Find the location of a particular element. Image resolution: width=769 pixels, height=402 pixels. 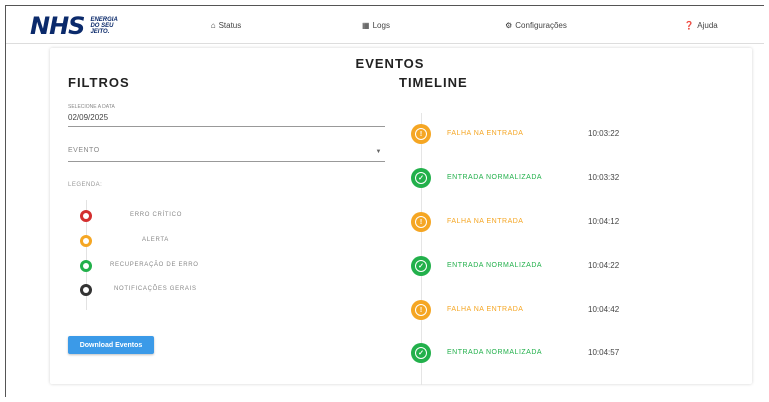

legend-item-notificacoes: NOTIFICAÇÕES GERAIS is located at coordinates (155, 291).